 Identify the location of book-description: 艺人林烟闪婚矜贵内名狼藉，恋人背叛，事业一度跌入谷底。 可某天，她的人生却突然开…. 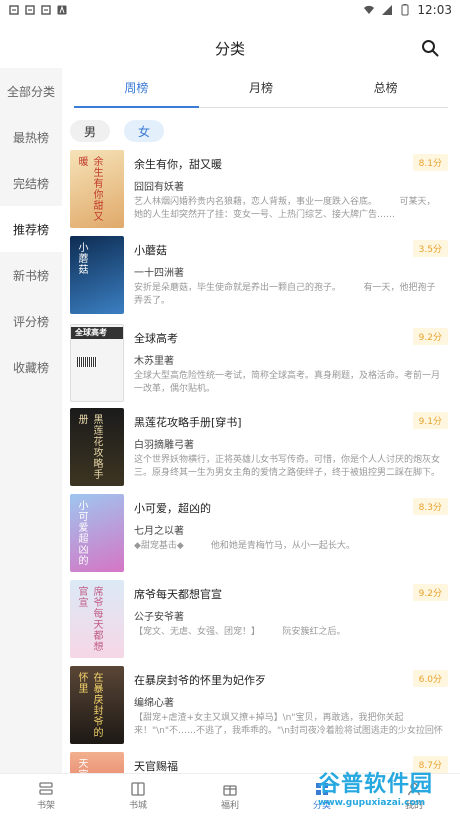
(285, 208).